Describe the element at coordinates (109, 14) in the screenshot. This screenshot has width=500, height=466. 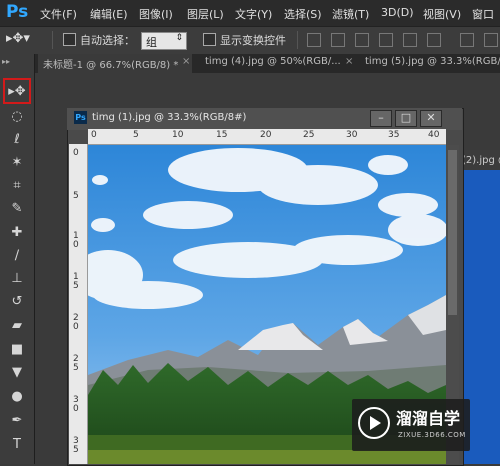
I see `menu-edit: 编辑(E)` at that location.